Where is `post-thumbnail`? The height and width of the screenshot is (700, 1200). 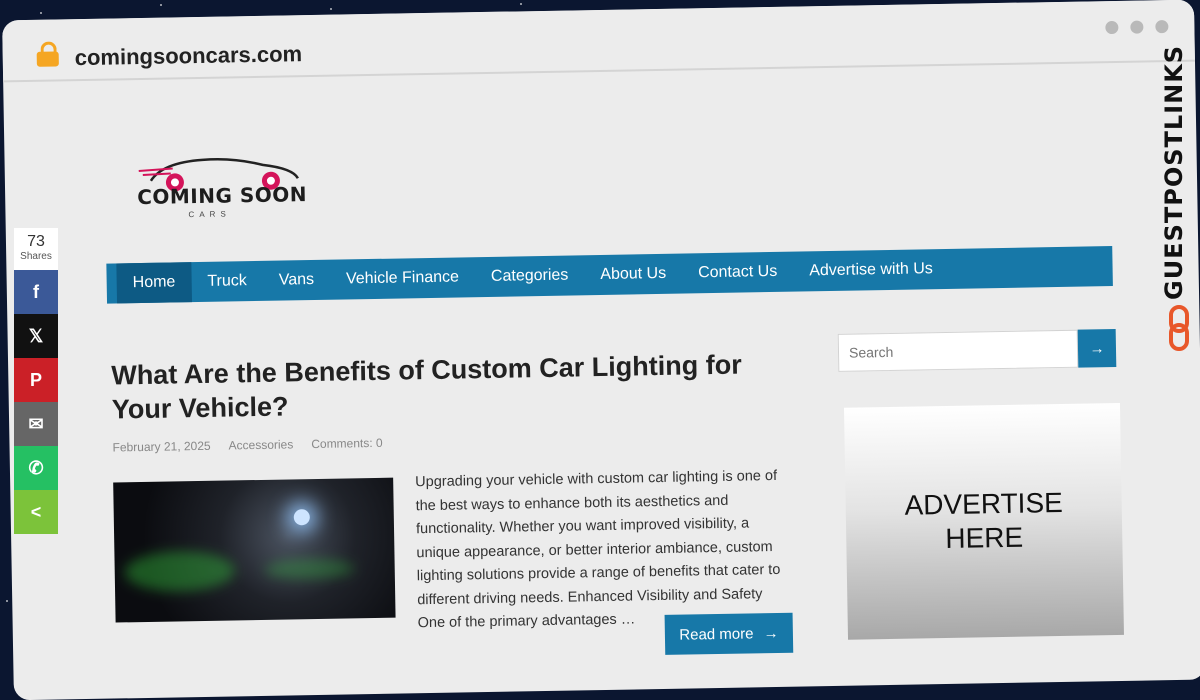 post-thumbnail is located at coordinates (254, 550).